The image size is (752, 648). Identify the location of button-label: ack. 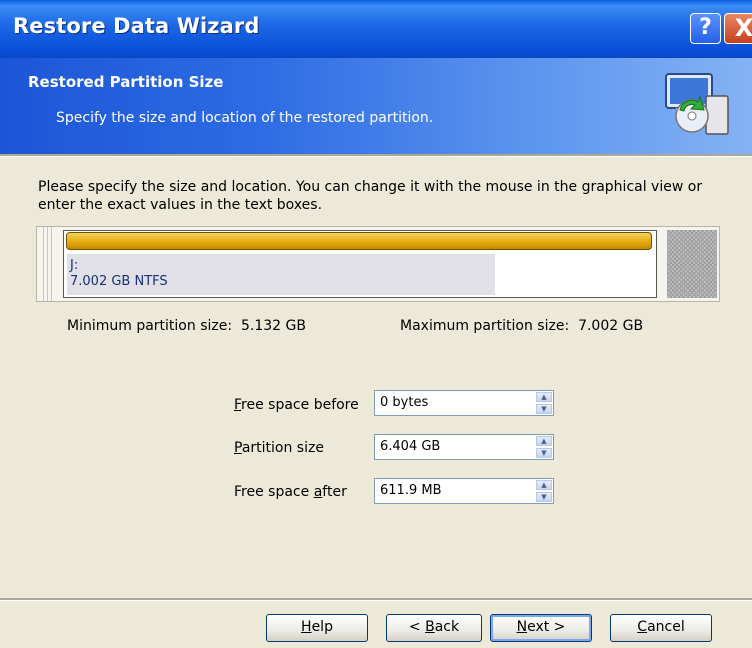
(447, 627).